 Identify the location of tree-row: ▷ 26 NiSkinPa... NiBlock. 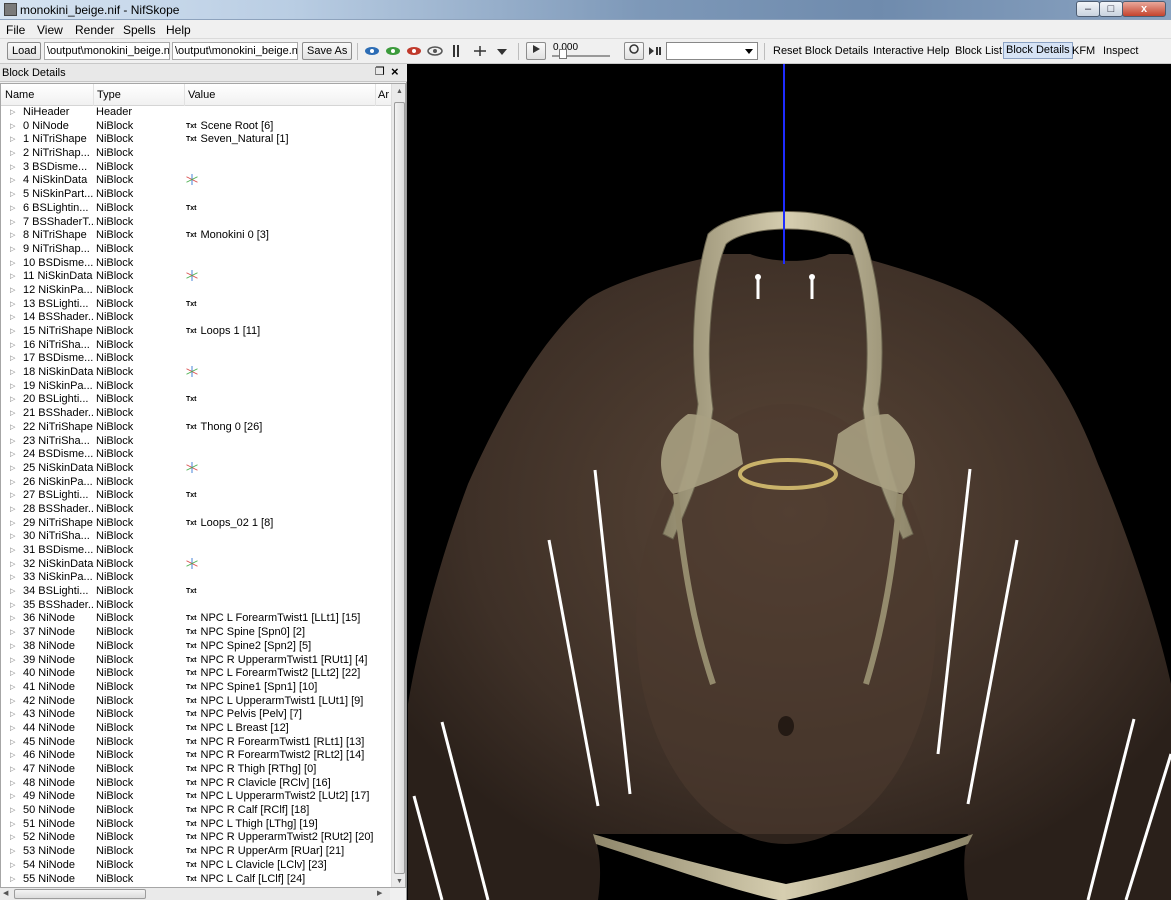
(196, 483).